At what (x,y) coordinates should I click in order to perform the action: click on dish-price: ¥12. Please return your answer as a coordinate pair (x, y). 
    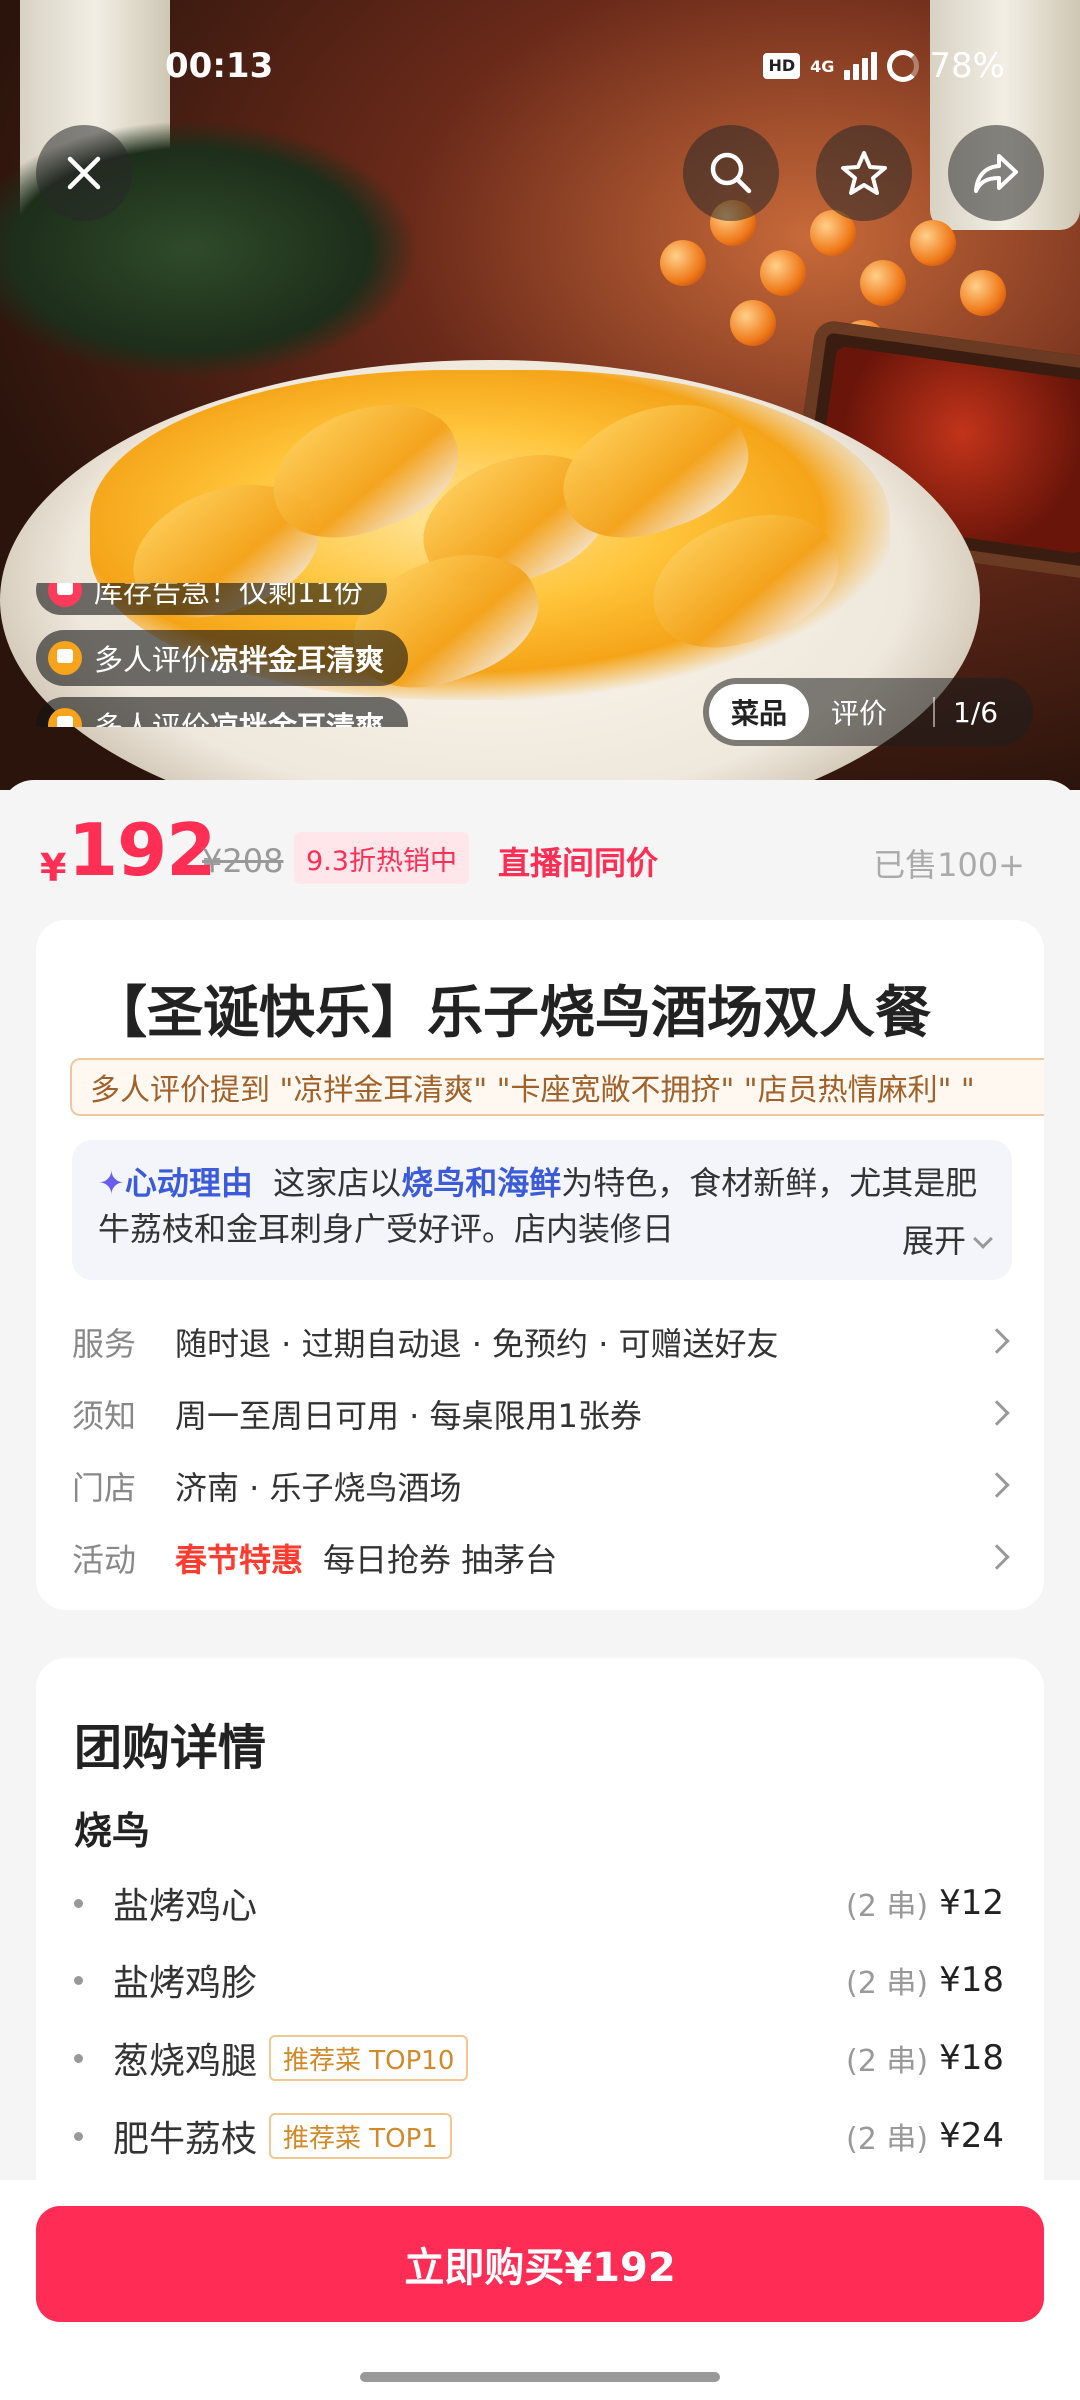
    Looking at the image, I should click on (971, 1903).